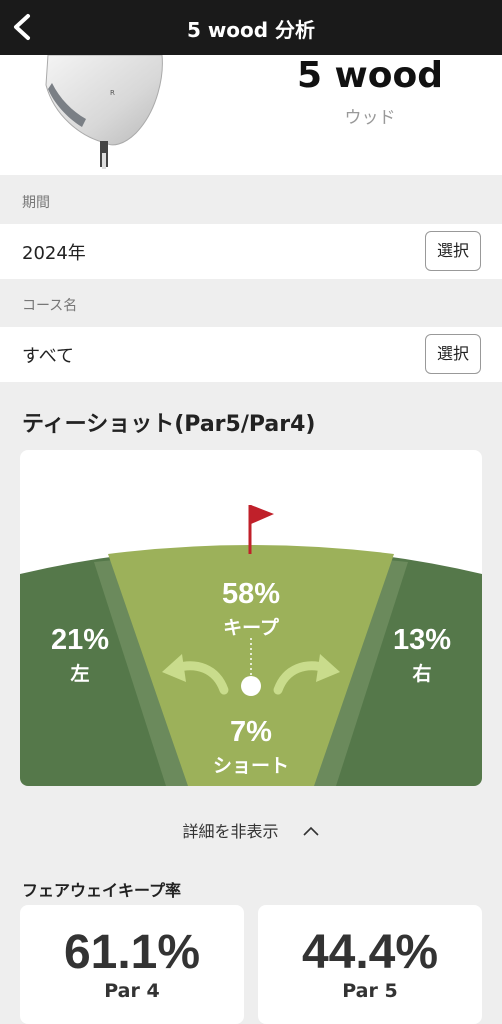  What do you see at coordinates (54, 253) in the screenshot?
I see `period-value: 2024年` at bounding box center [54, 253].